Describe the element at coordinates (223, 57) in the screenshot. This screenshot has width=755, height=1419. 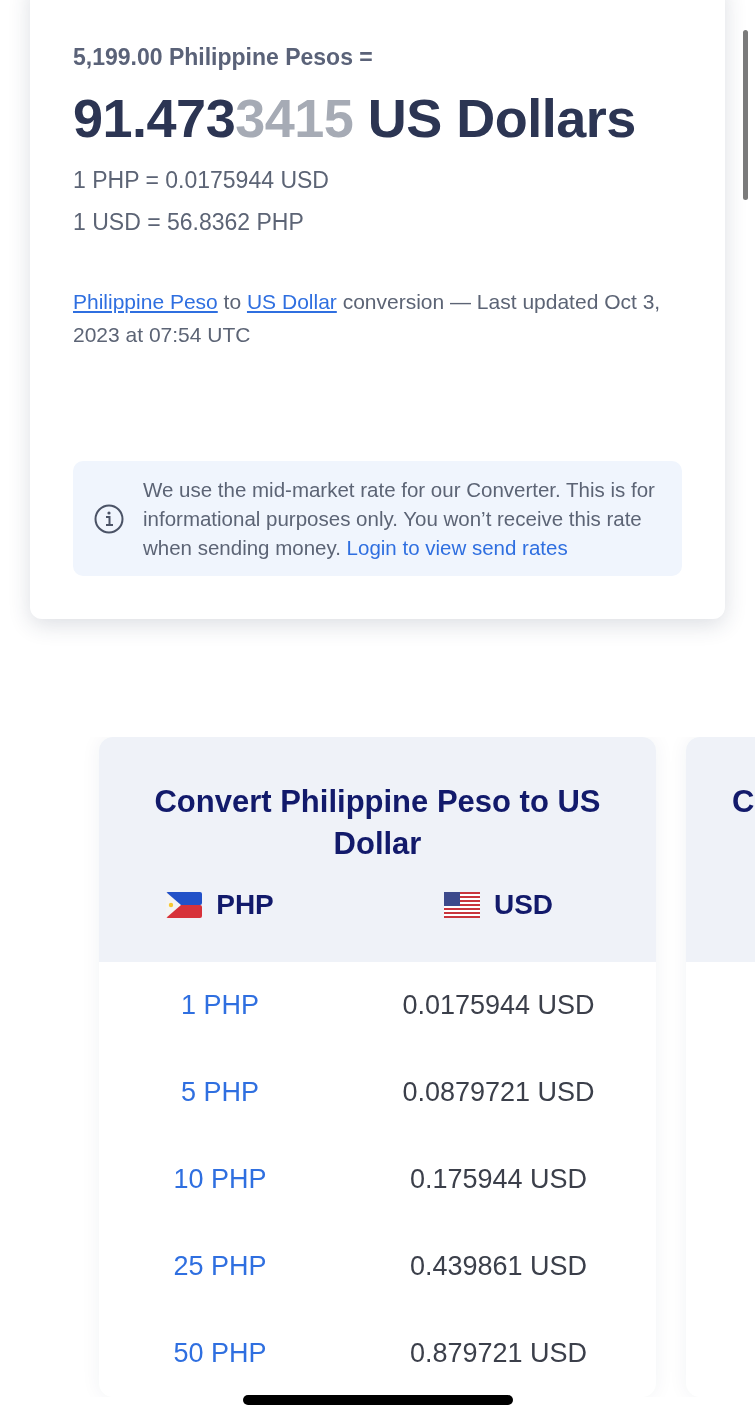
I see `conversion-source-amount: 5,199.00 Philippine Pesos =` at that location.